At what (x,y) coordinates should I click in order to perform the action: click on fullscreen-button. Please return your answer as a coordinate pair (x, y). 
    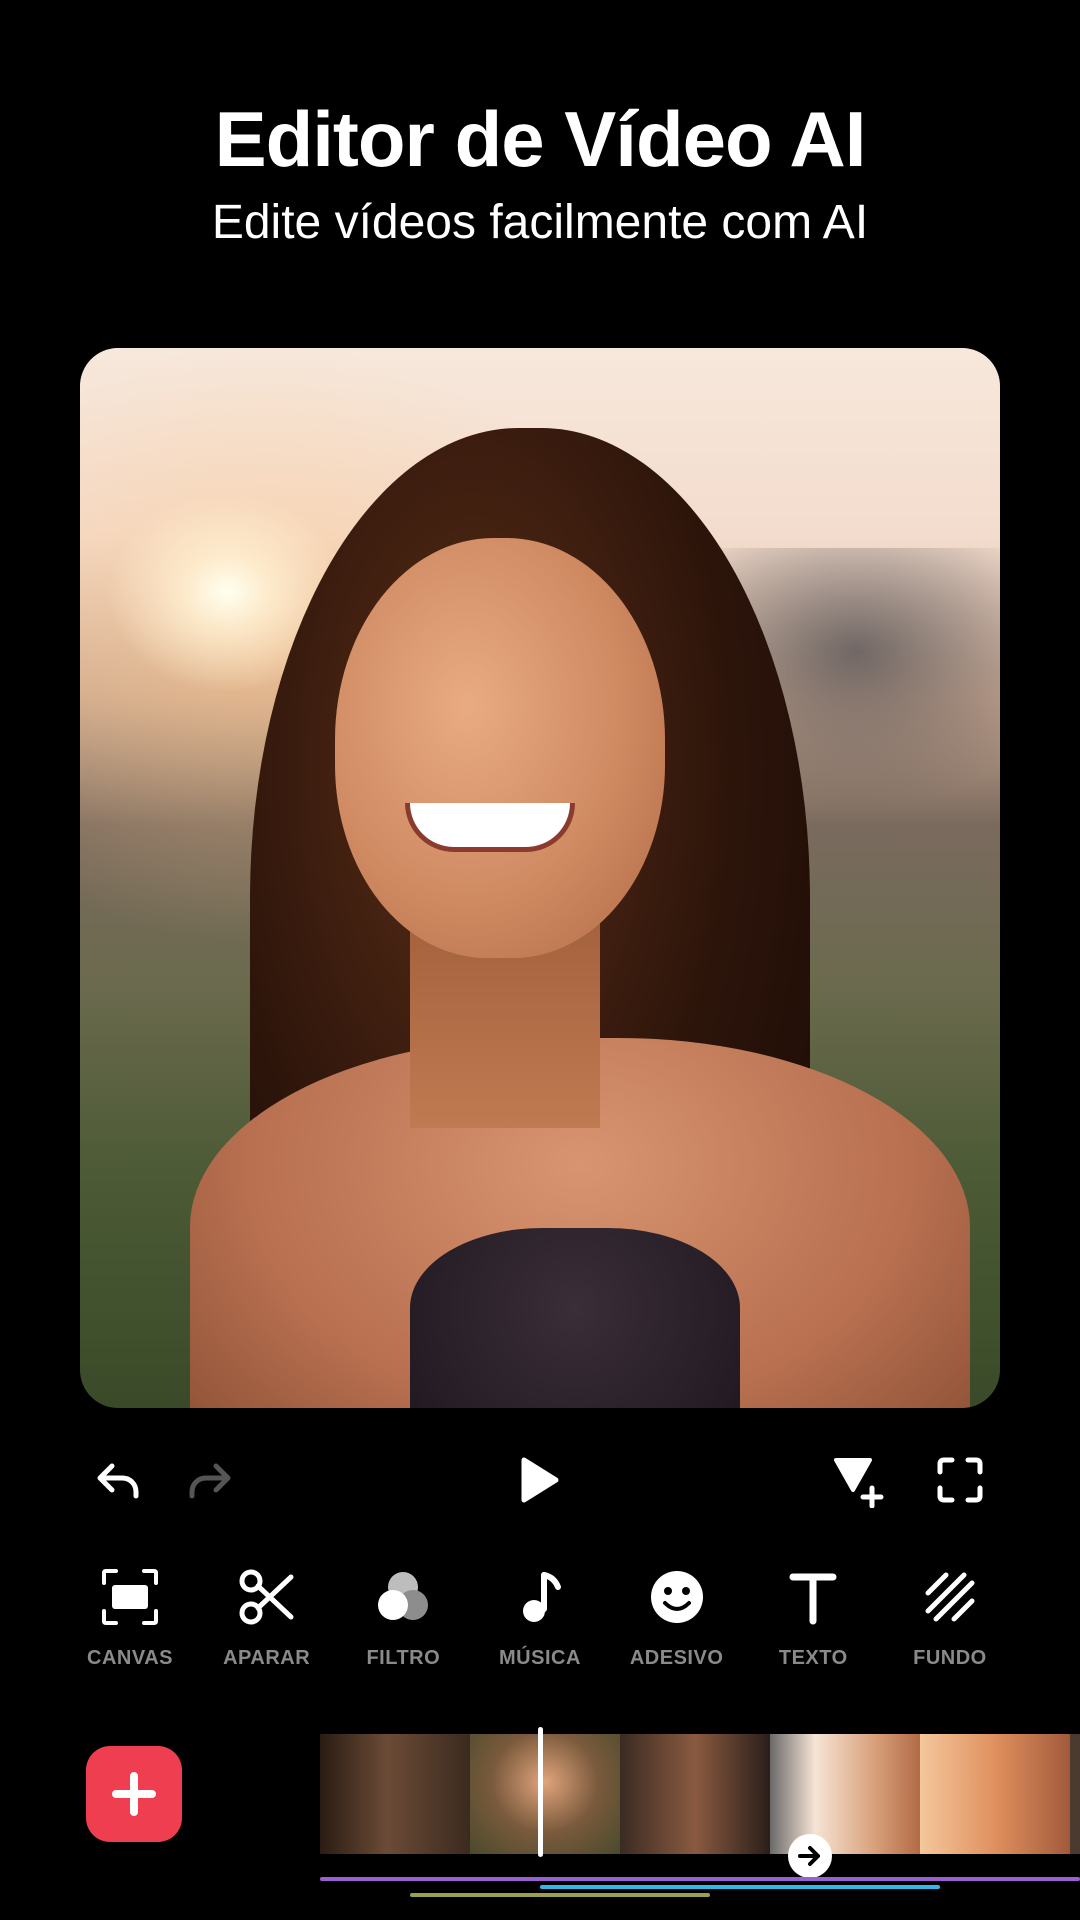
    Looking at the image, I should click on (960, 1480).